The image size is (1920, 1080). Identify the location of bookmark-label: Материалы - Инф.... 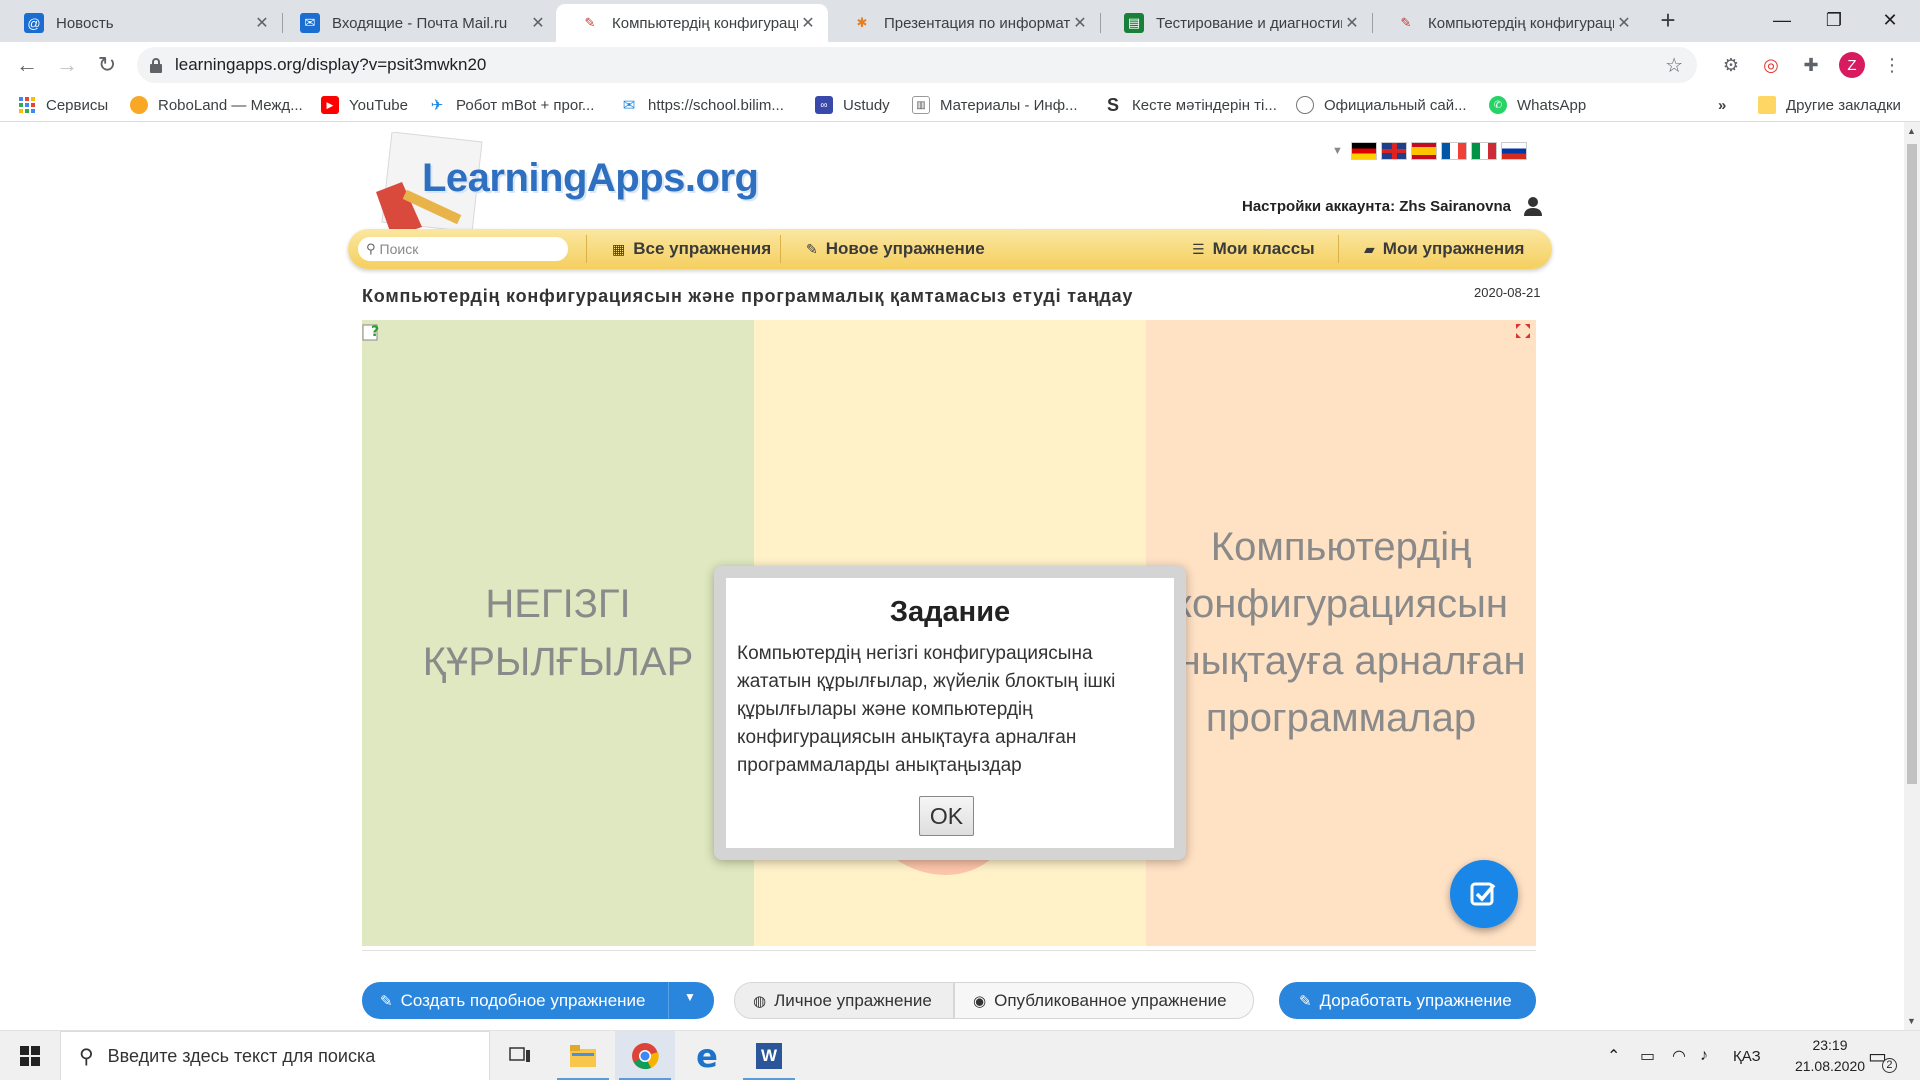
(1009, 105).